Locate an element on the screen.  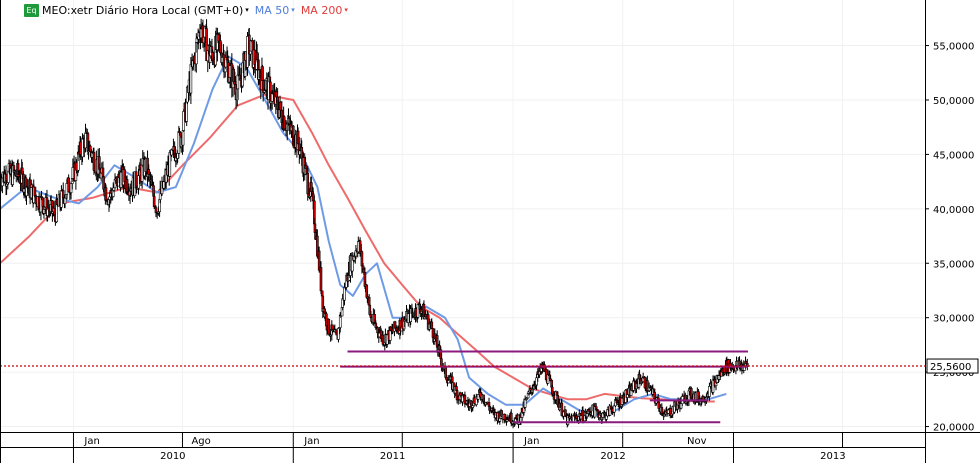
x-year-label: 2010 is located at coordinates (172, 456).